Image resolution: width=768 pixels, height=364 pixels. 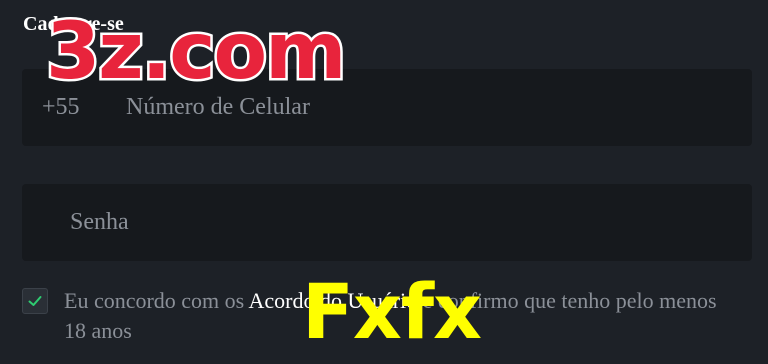 What do you see at coordinates (156, 300) in the screenshot?
I see `agreement-text-before: Eu concordo com os` at bounding box center [156, 300].